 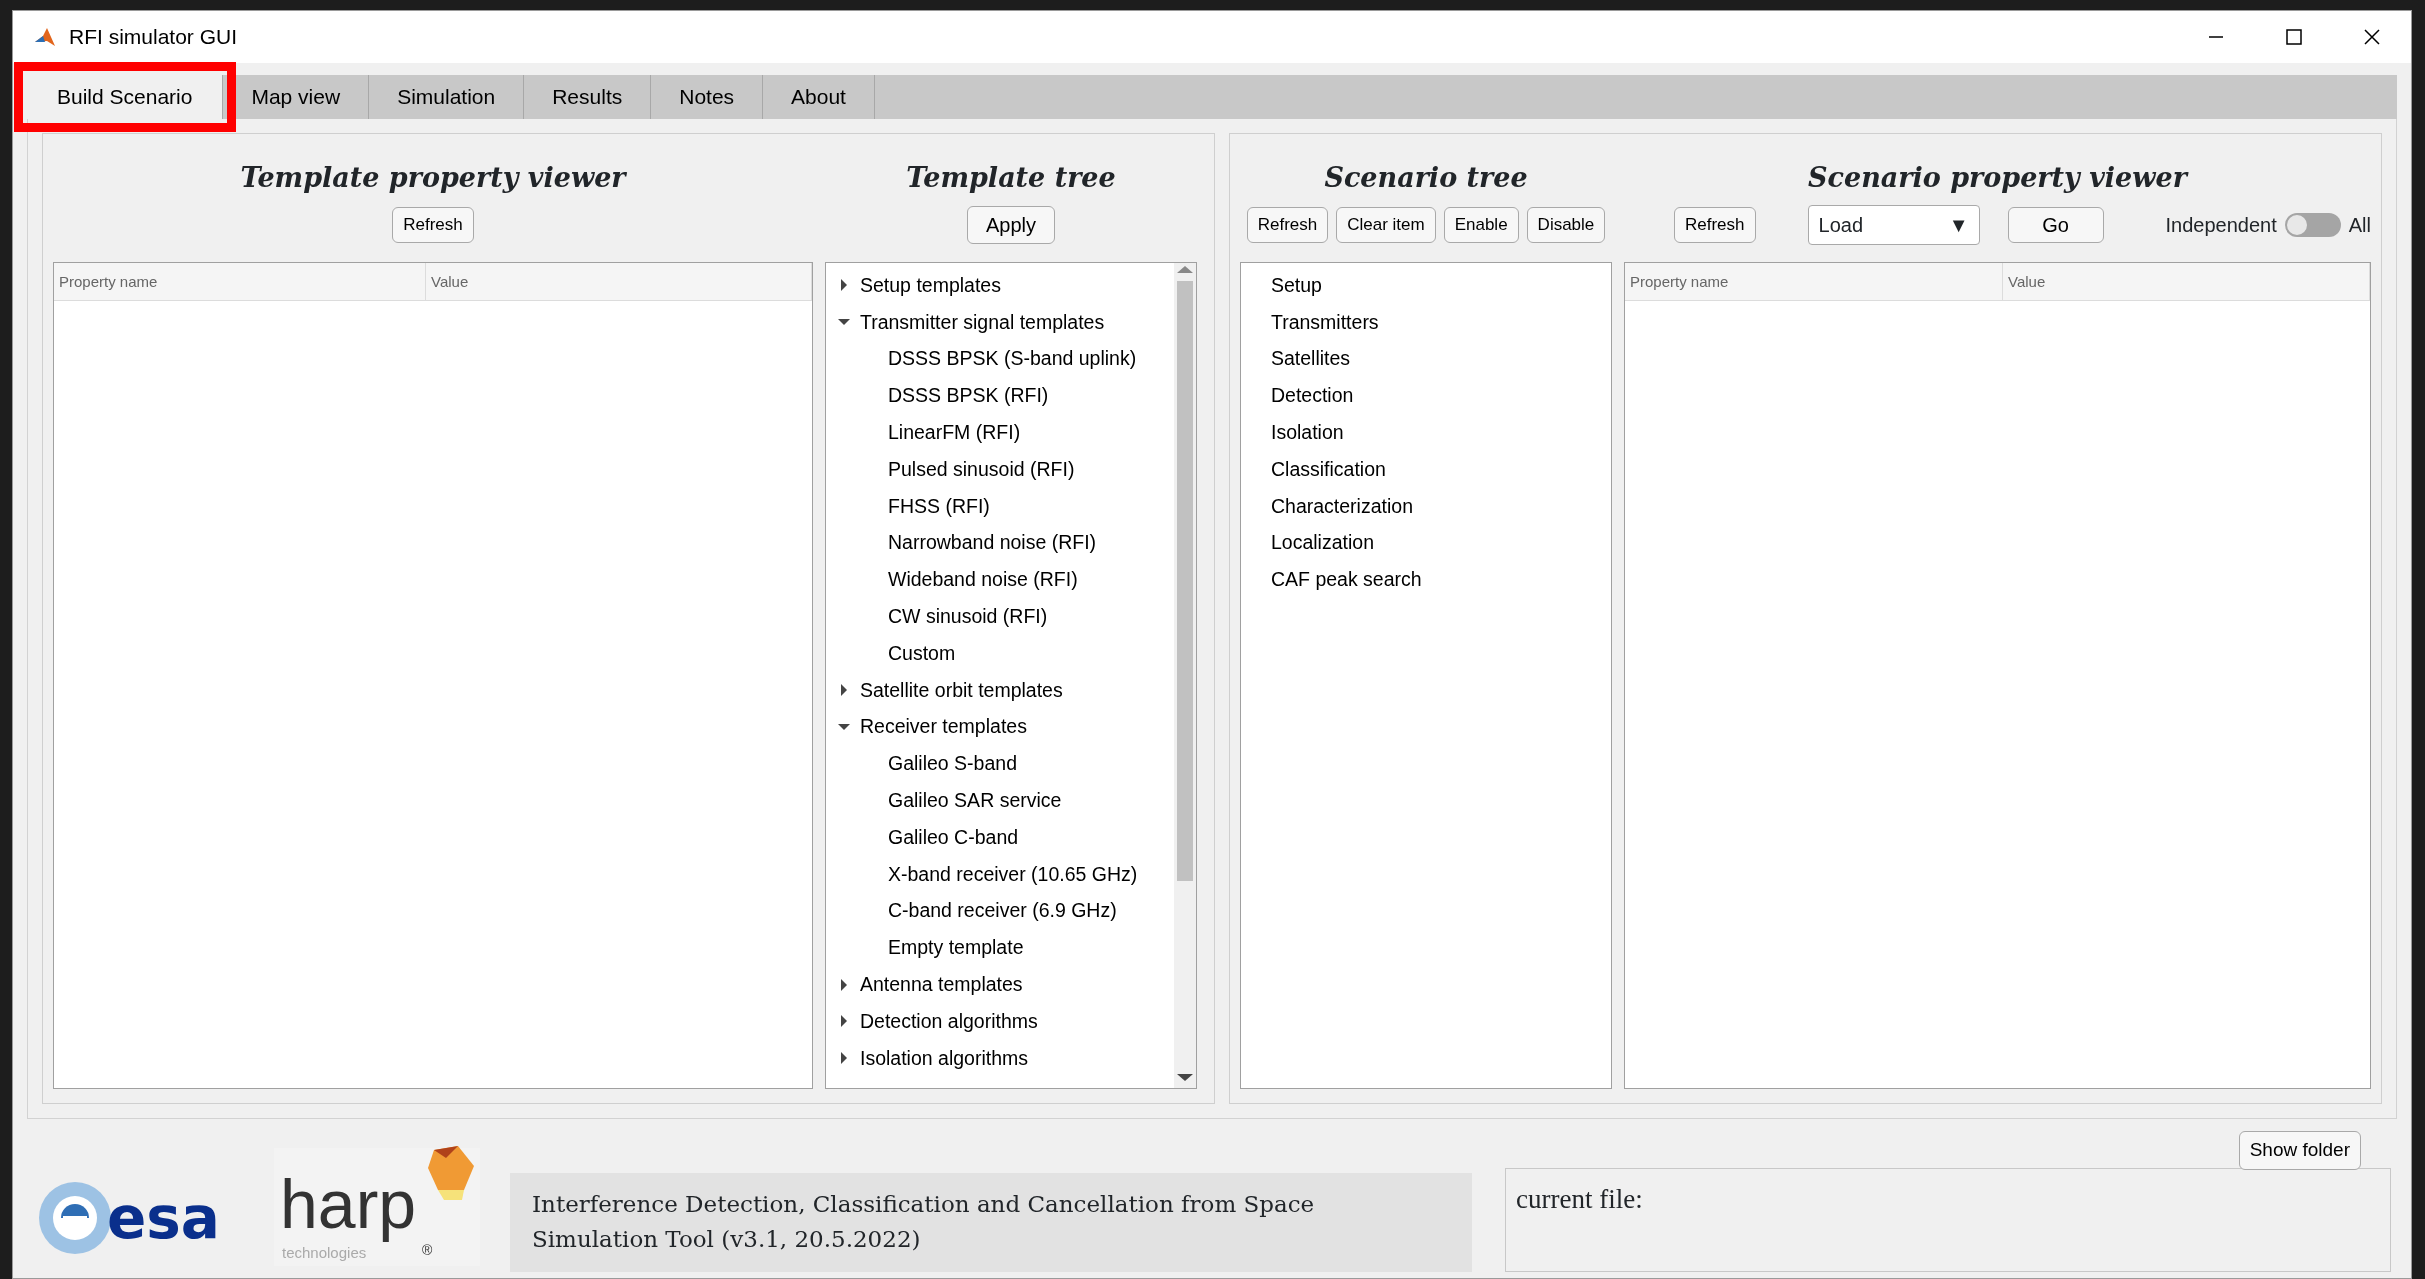 What do you see at coordinates (1011, 177) in the screenshot?
I see `panel-title: Template tree` at bounding box center [1011, 177].